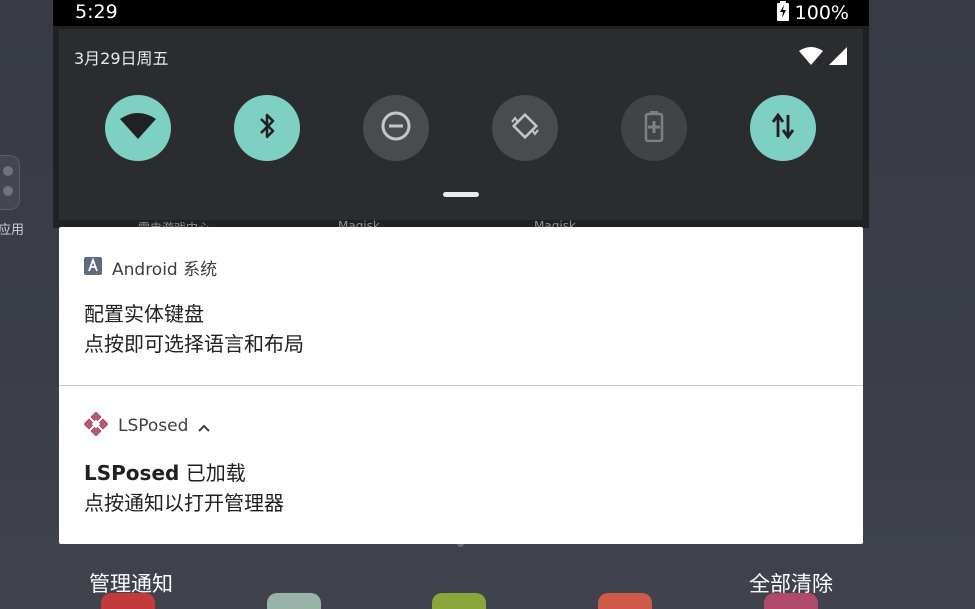 The image size is (975, 609). What do you see at coordinates (93, 267) in the screenshot?
I see `android-system-icon` at bounding box center [93, 267].